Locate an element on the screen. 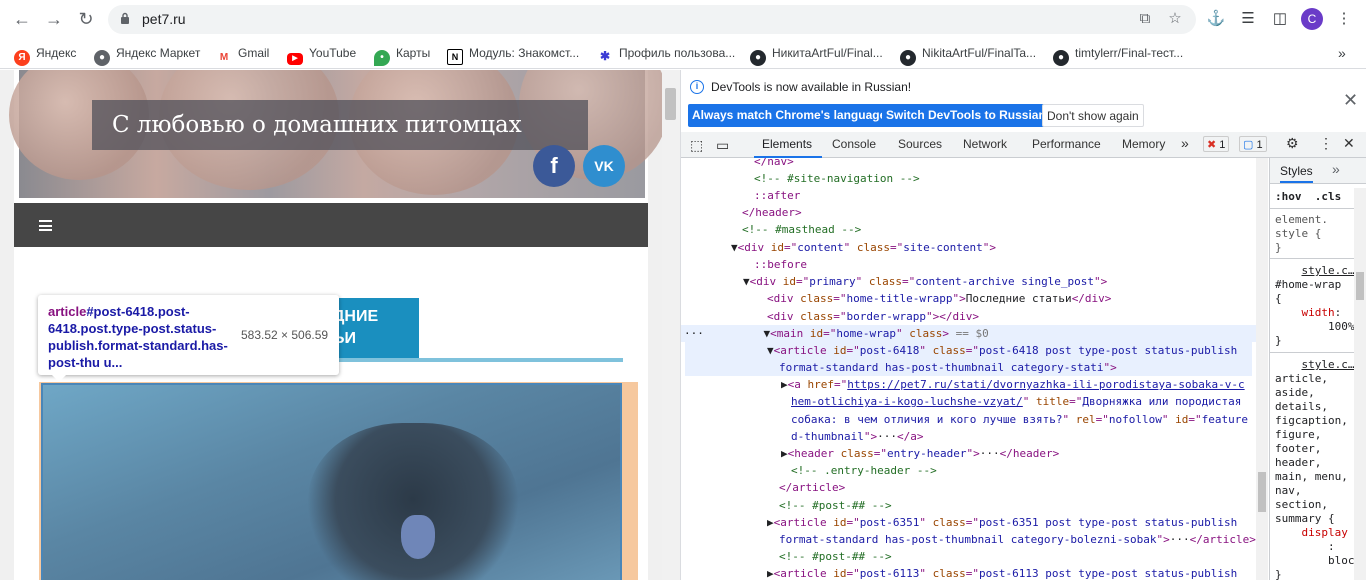 The height and width of the screenshot is (582, 1366). cls-toggle: .cls is located at coordinates (1328, 196).